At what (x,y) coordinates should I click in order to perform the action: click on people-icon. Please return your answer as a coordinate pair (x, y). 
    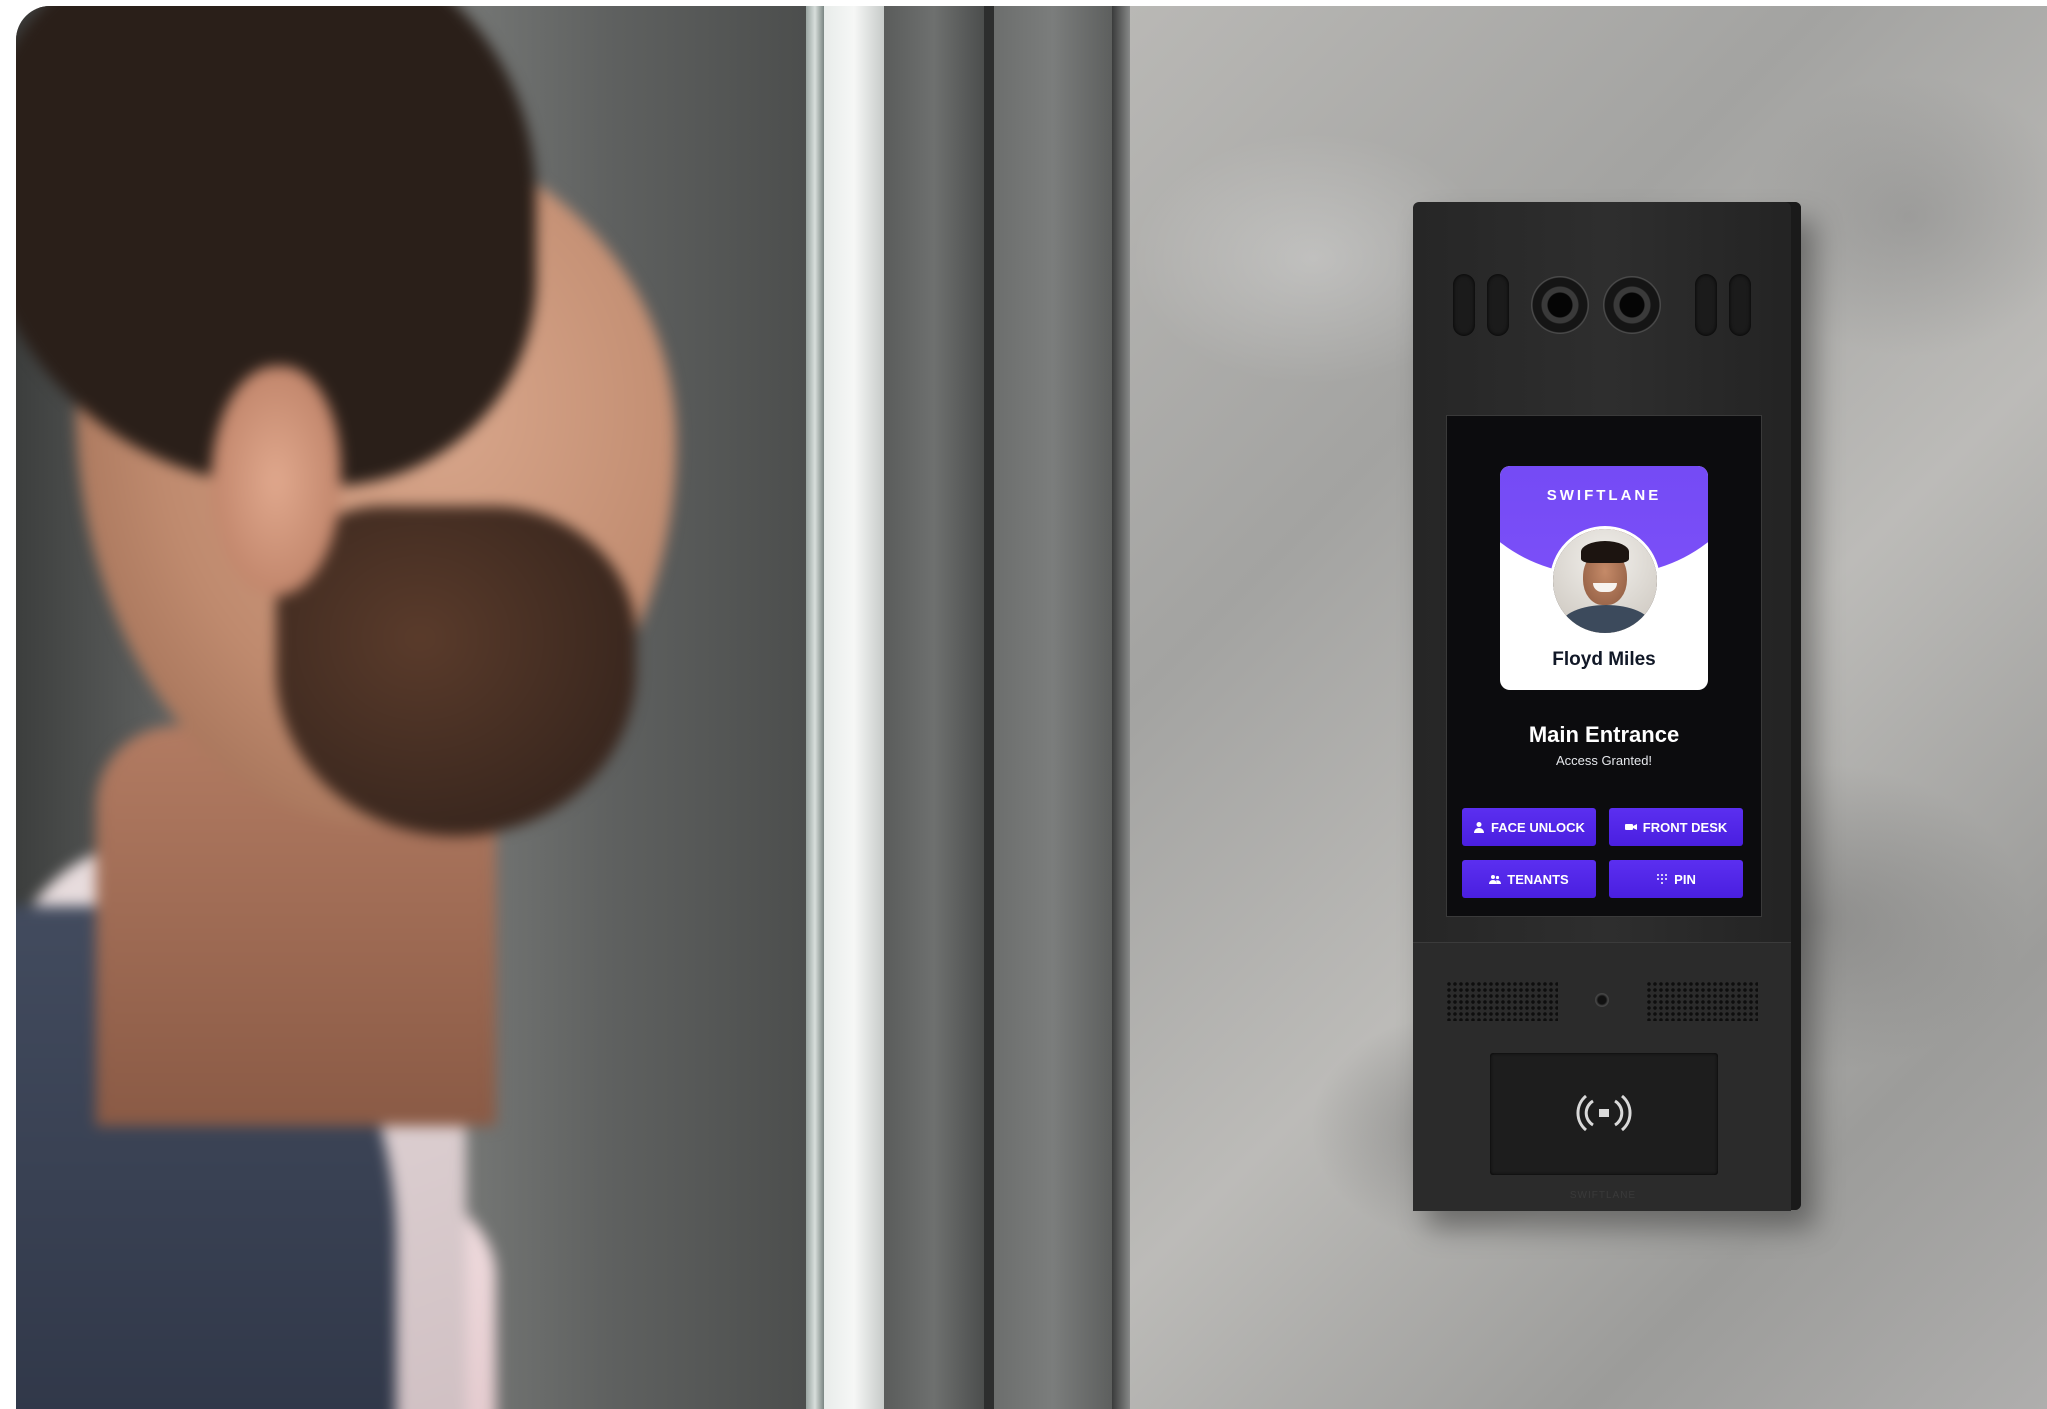
    Looking at the image, I should click on (1495, 879).